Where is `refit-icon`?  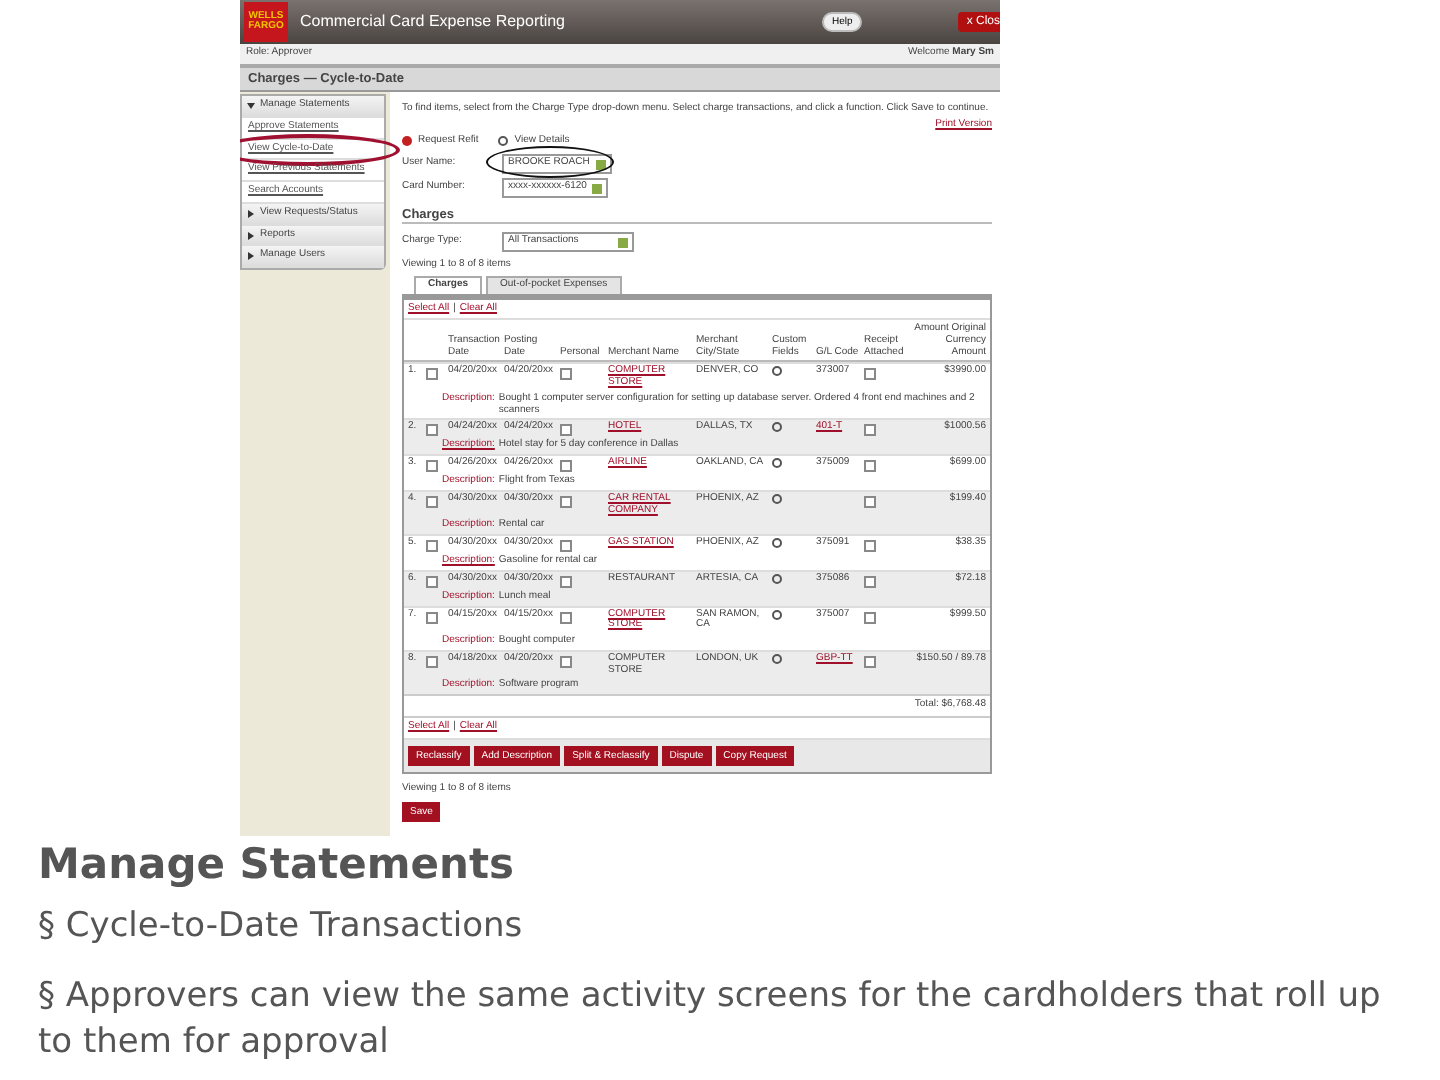 refit-icon is located at coordinates (407, 141).